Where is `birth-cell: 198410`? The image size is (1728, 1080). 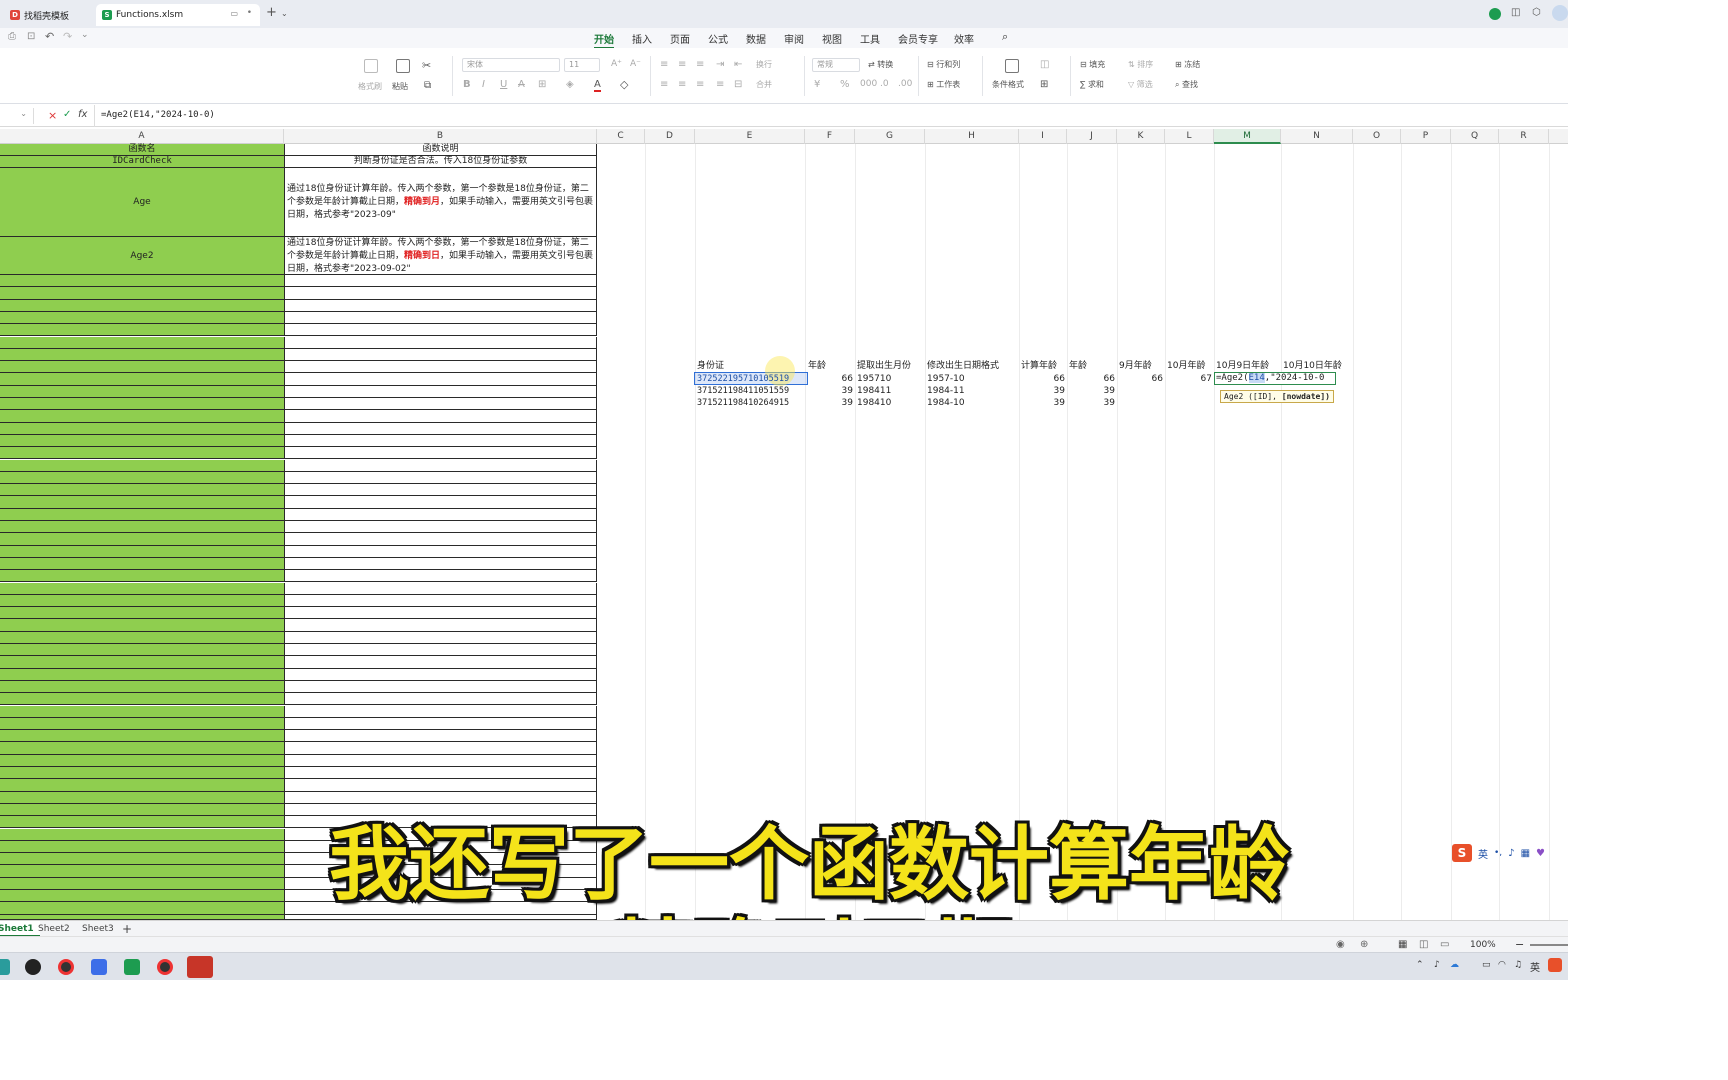
birth-cell: 198410 is located at coordinates (874, 403).